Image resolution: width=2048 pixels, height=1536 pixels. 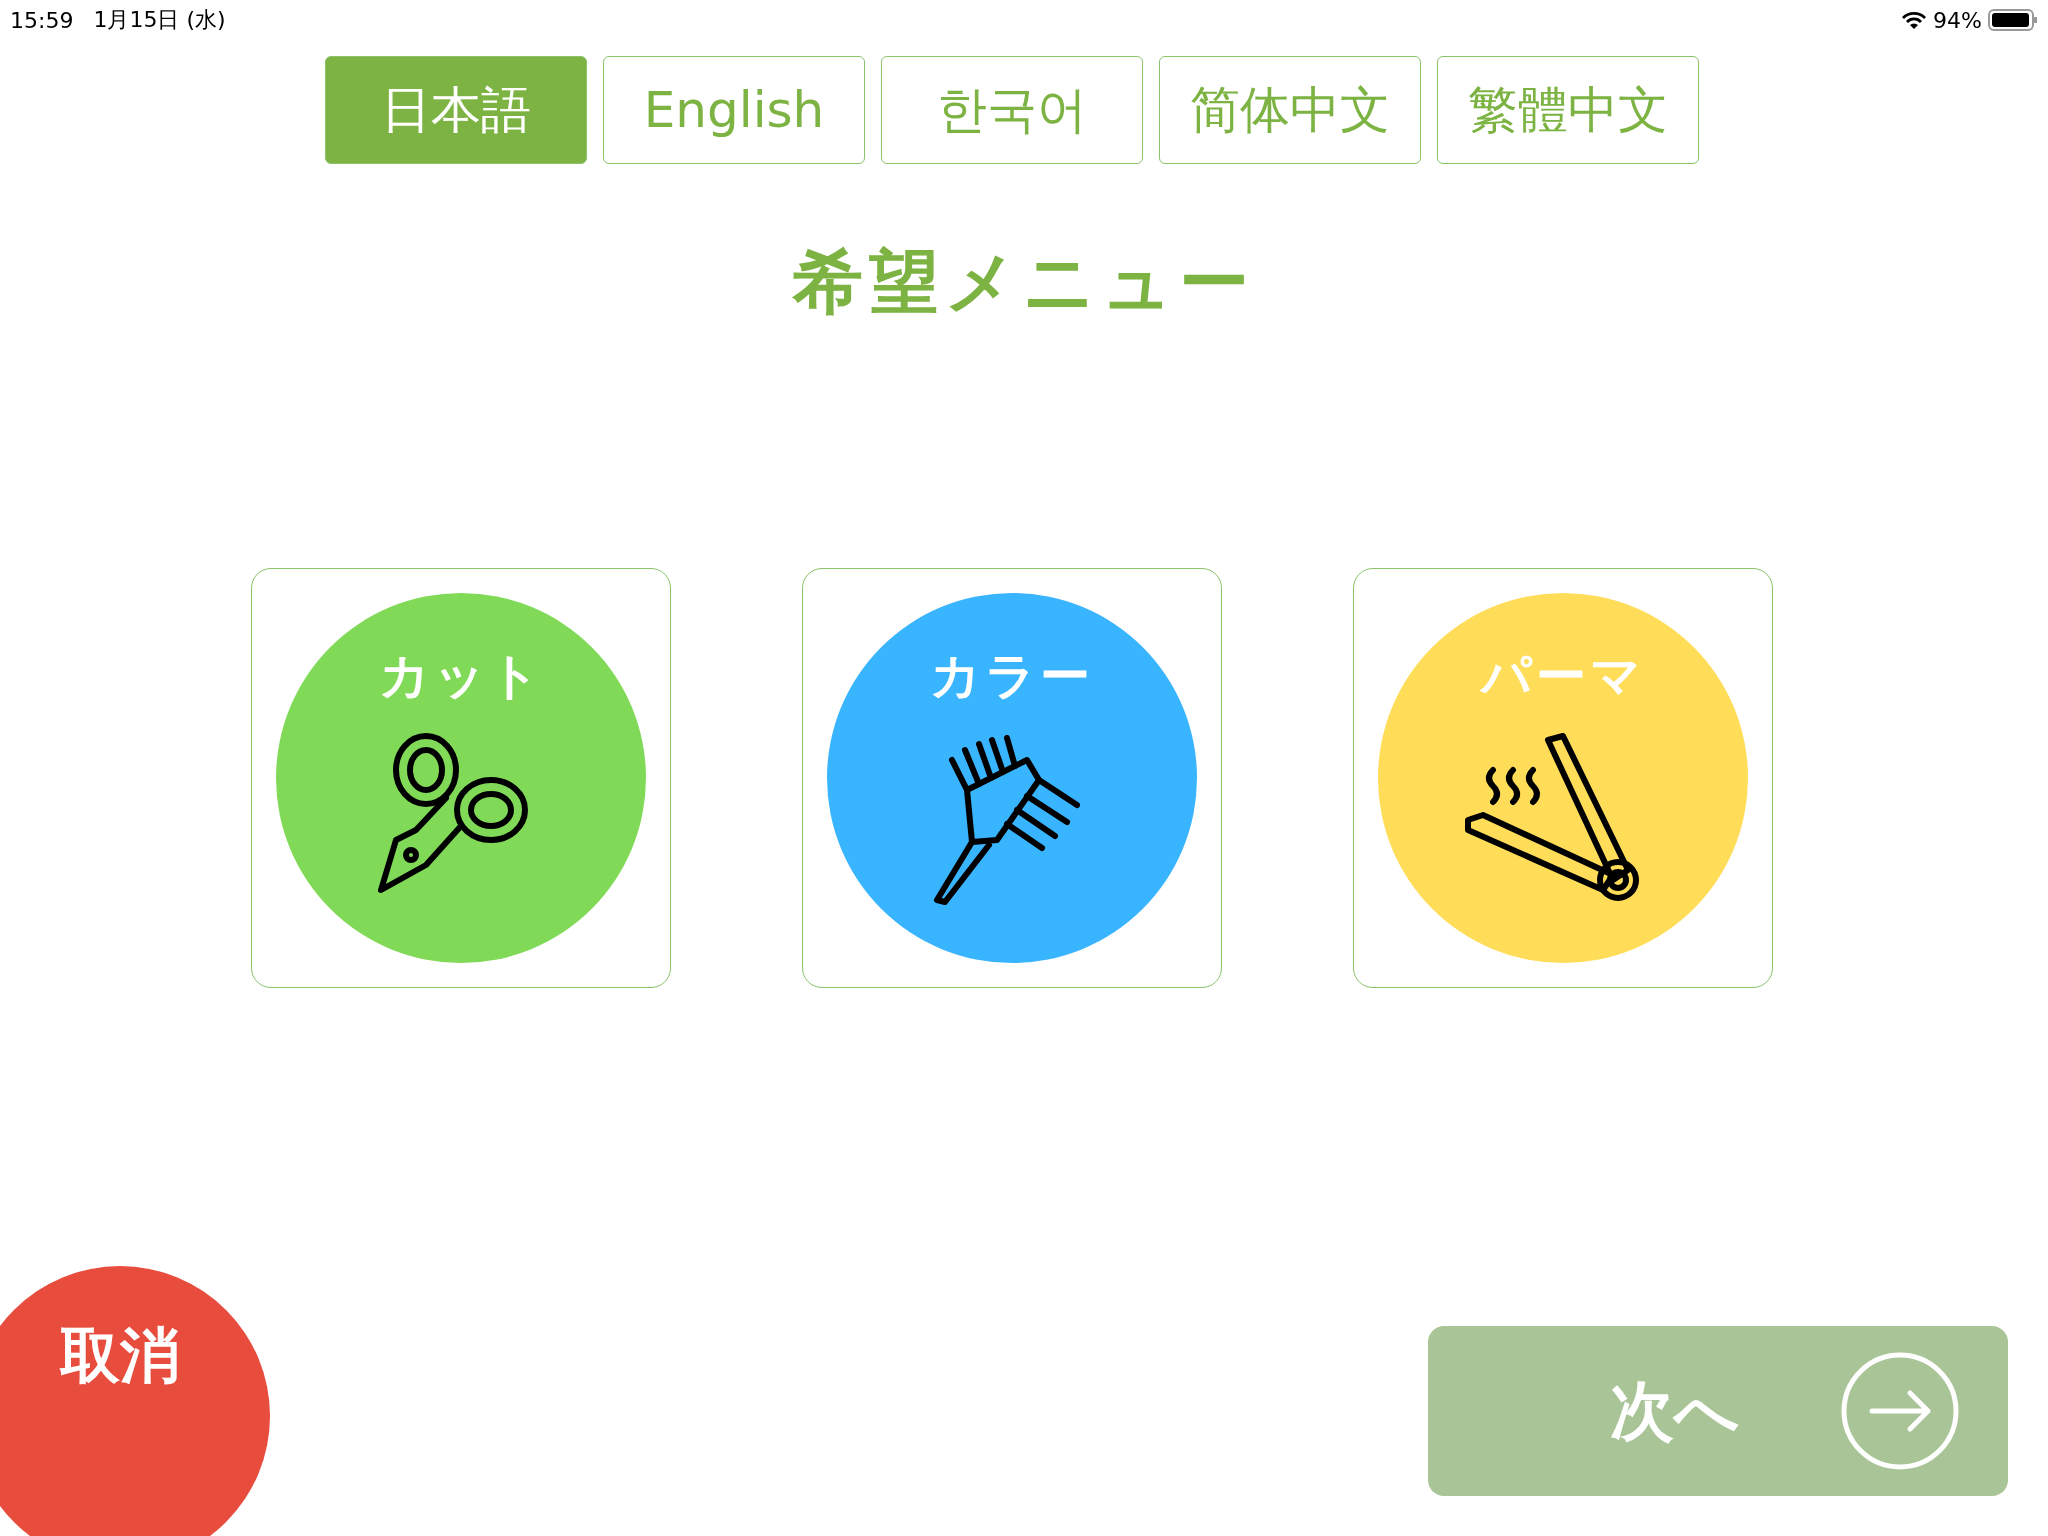 I want to click on language-tab: 한국어, so click(x=1012, y=110).